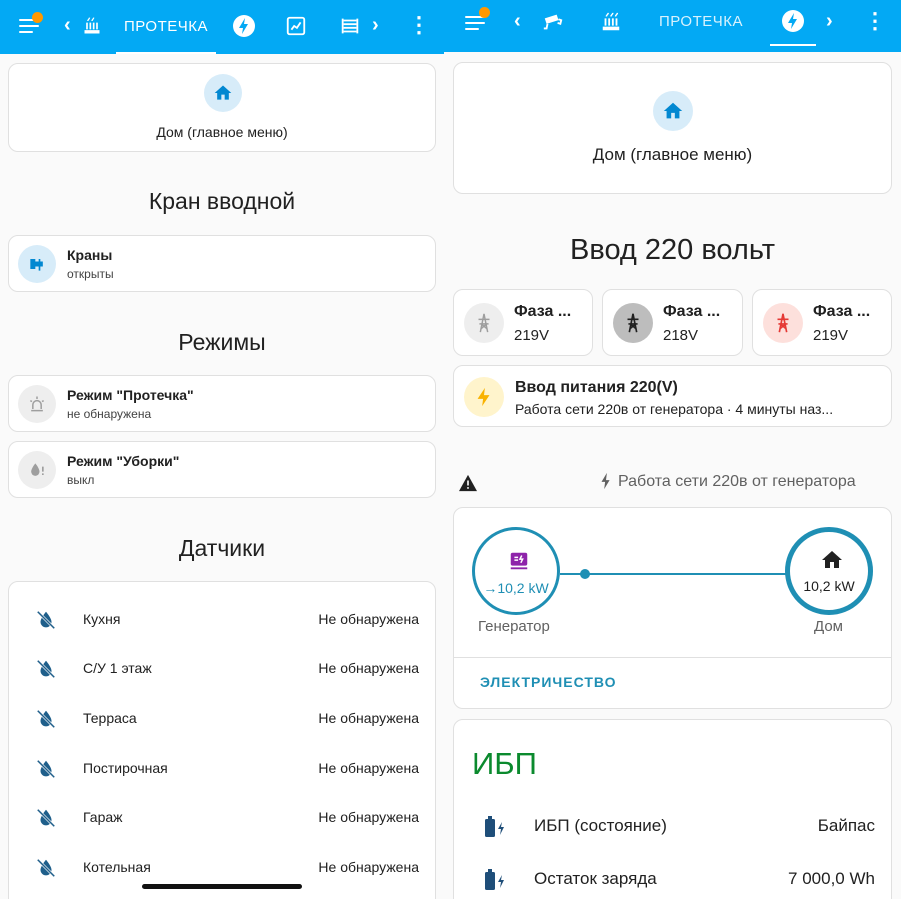 This screenshot has height=899, width=901. What do you see at coordinates (222, 263) in the screenshot?
I see `valves-card: Краны открыты` at bounding box center [222, 263].